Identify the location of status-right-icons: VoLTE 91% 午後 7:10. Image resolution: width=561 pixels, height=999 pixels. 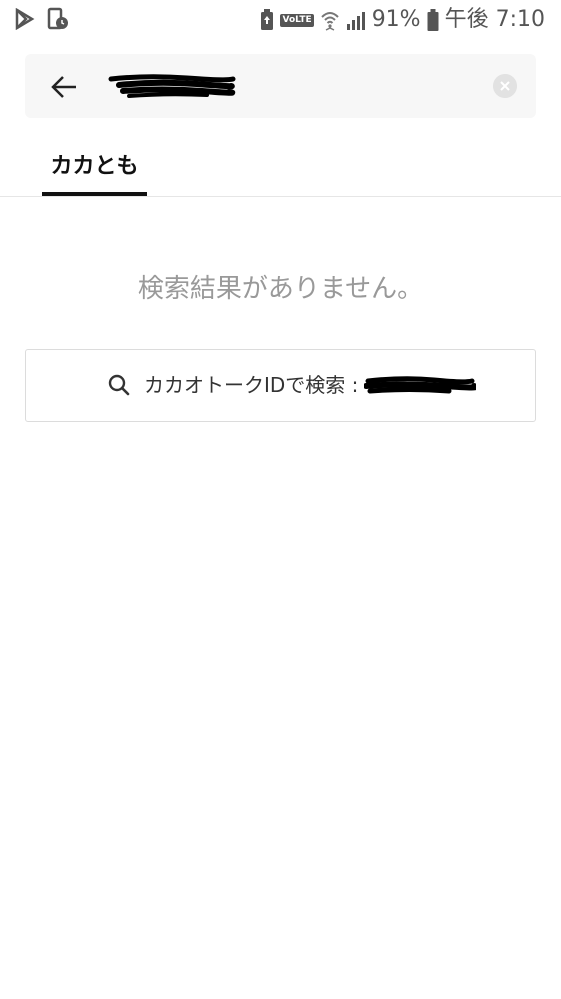
(402, 20).